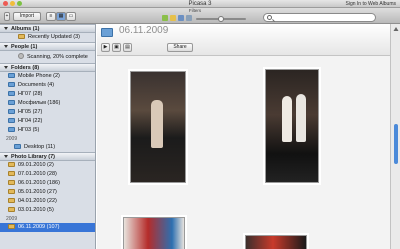 The height and width of the screenshot is (249, 400). I want to click on sign-in-link: Sign In to Web Albums, so click(371, 4).